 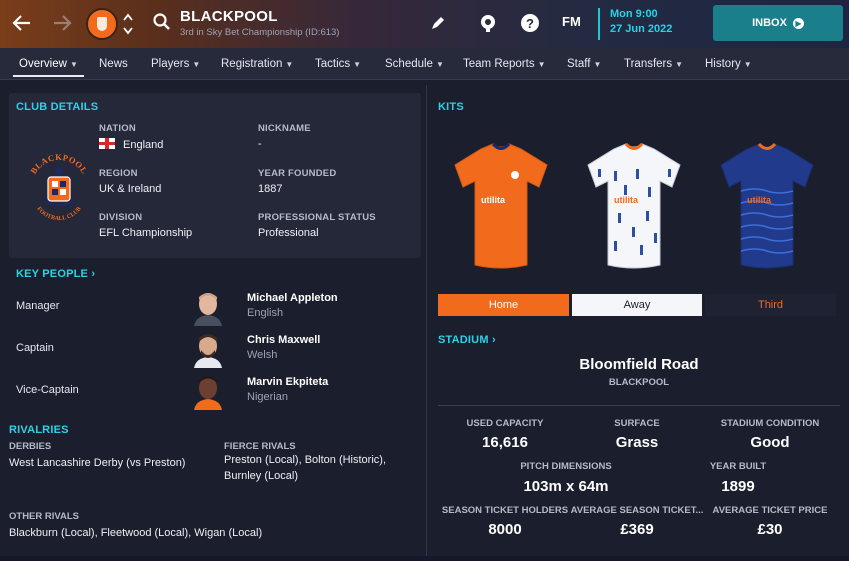 What do you see at coordinates (162, 22) in the screenshot?
I see `search-icon` at bounding box center [162, 22].